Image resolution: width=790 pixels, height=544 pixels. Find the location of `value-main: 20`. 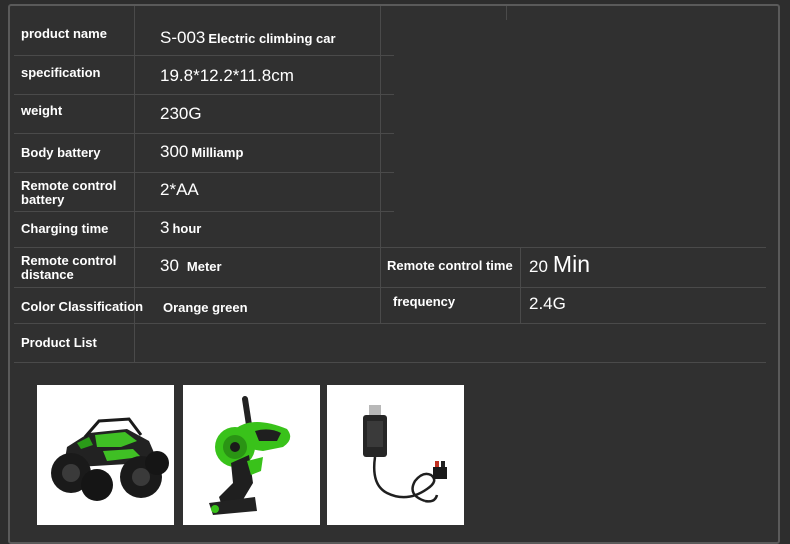

value-main: 20 is located at coordinates (538, 266).